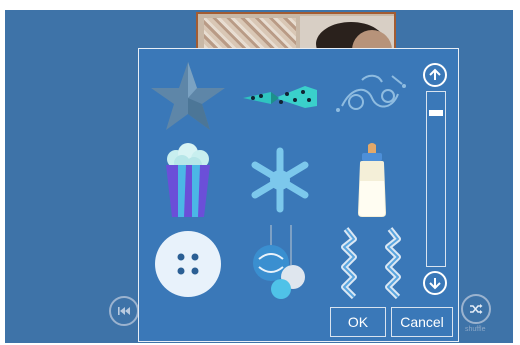  I want to click on sticker-button, so click(188, 264).